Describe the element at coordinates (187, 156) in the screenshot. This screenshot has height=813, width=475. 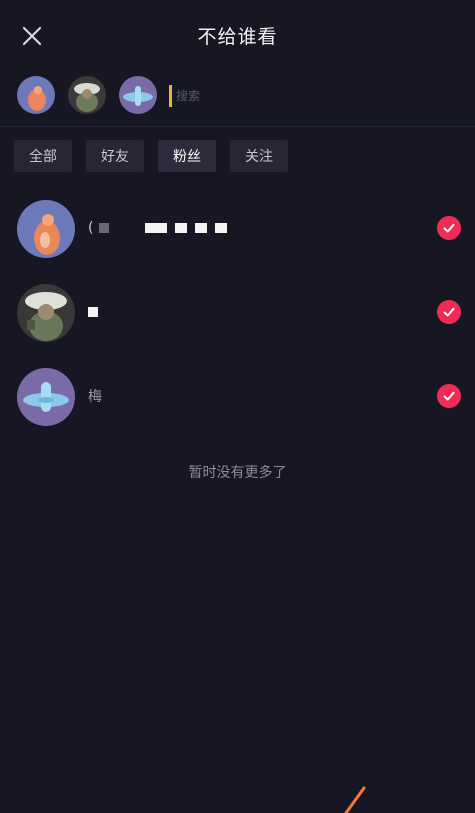
I see `tab-fans: 粉丝` at that location.